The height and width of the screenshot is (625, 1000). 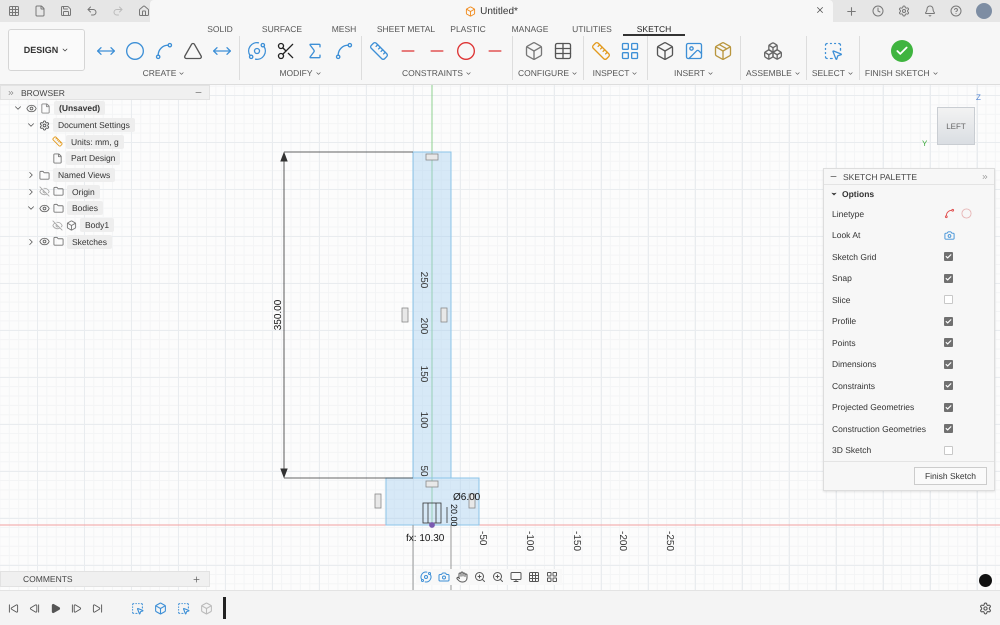 I want to click on option-label: Slice, so click(x=842, y=299).